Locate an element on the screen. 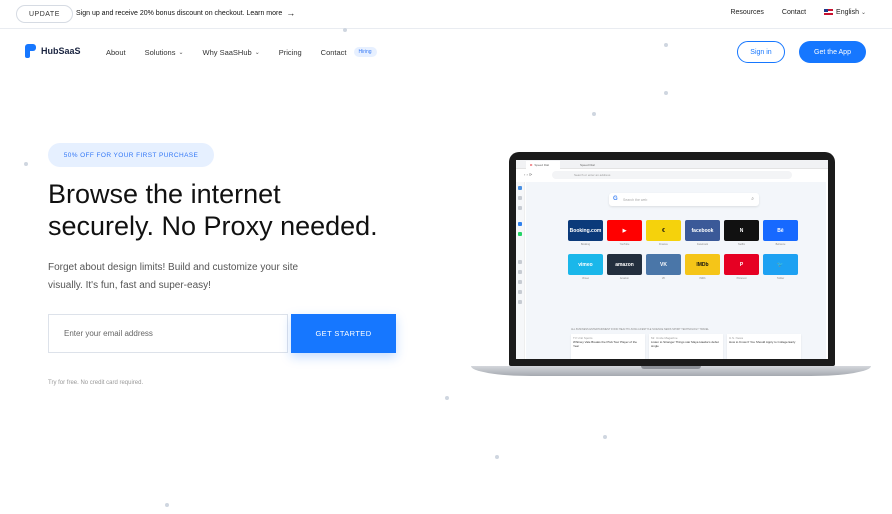  speed-dial-tile: N is located at coordinates (741, 230).